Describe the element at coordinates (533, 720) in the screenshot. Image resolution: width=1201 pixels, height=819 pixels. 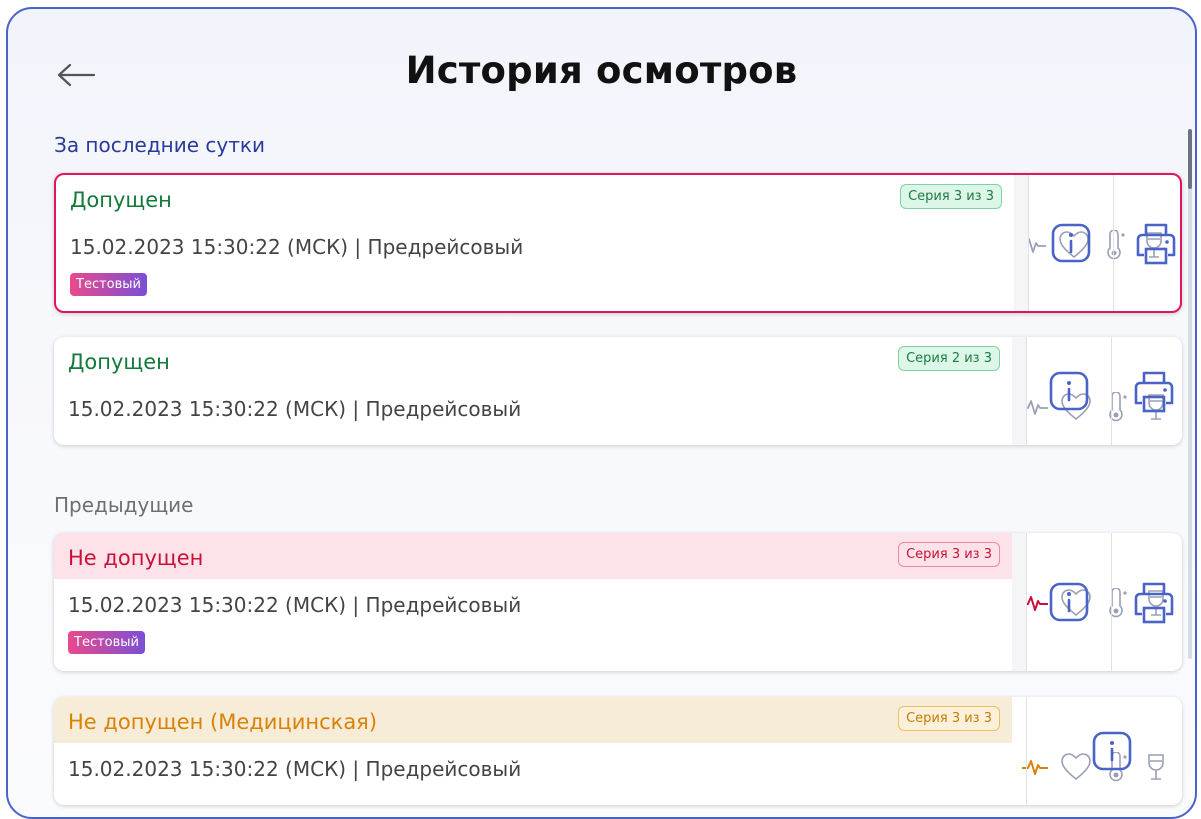
I see `card-header: Не допущен (Медицинская) Серия 3 из 3` at that location.